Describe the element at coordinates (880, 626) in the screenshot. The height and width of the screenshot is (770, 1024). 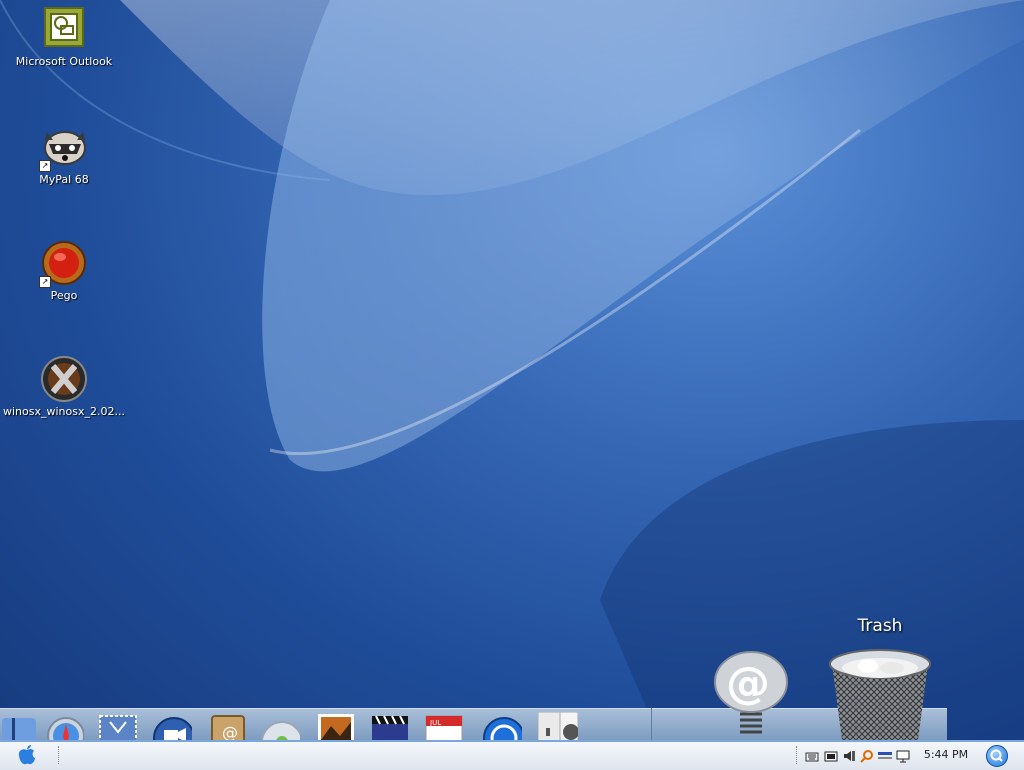
I see `trash-label: Trash` at that location.